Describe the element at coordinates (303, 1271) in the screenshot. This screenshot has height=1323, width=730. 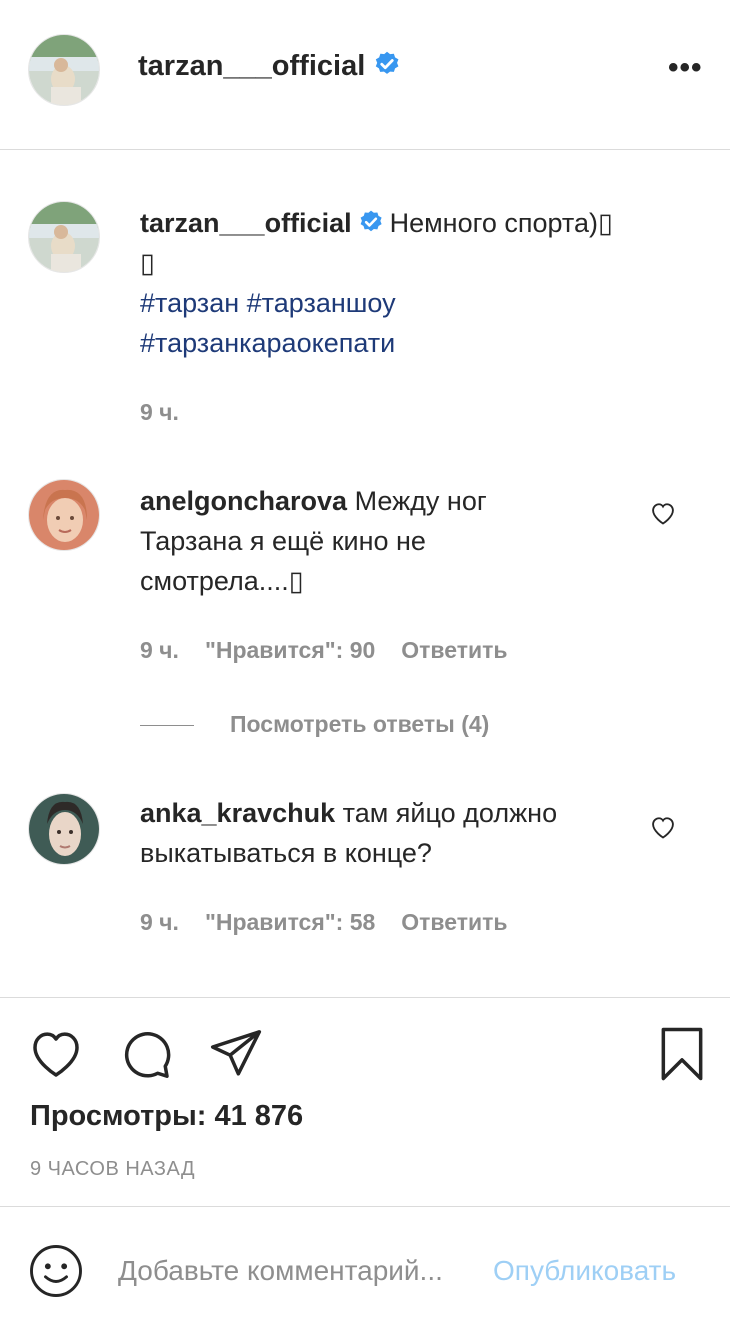
I see `comment-input` at that location.